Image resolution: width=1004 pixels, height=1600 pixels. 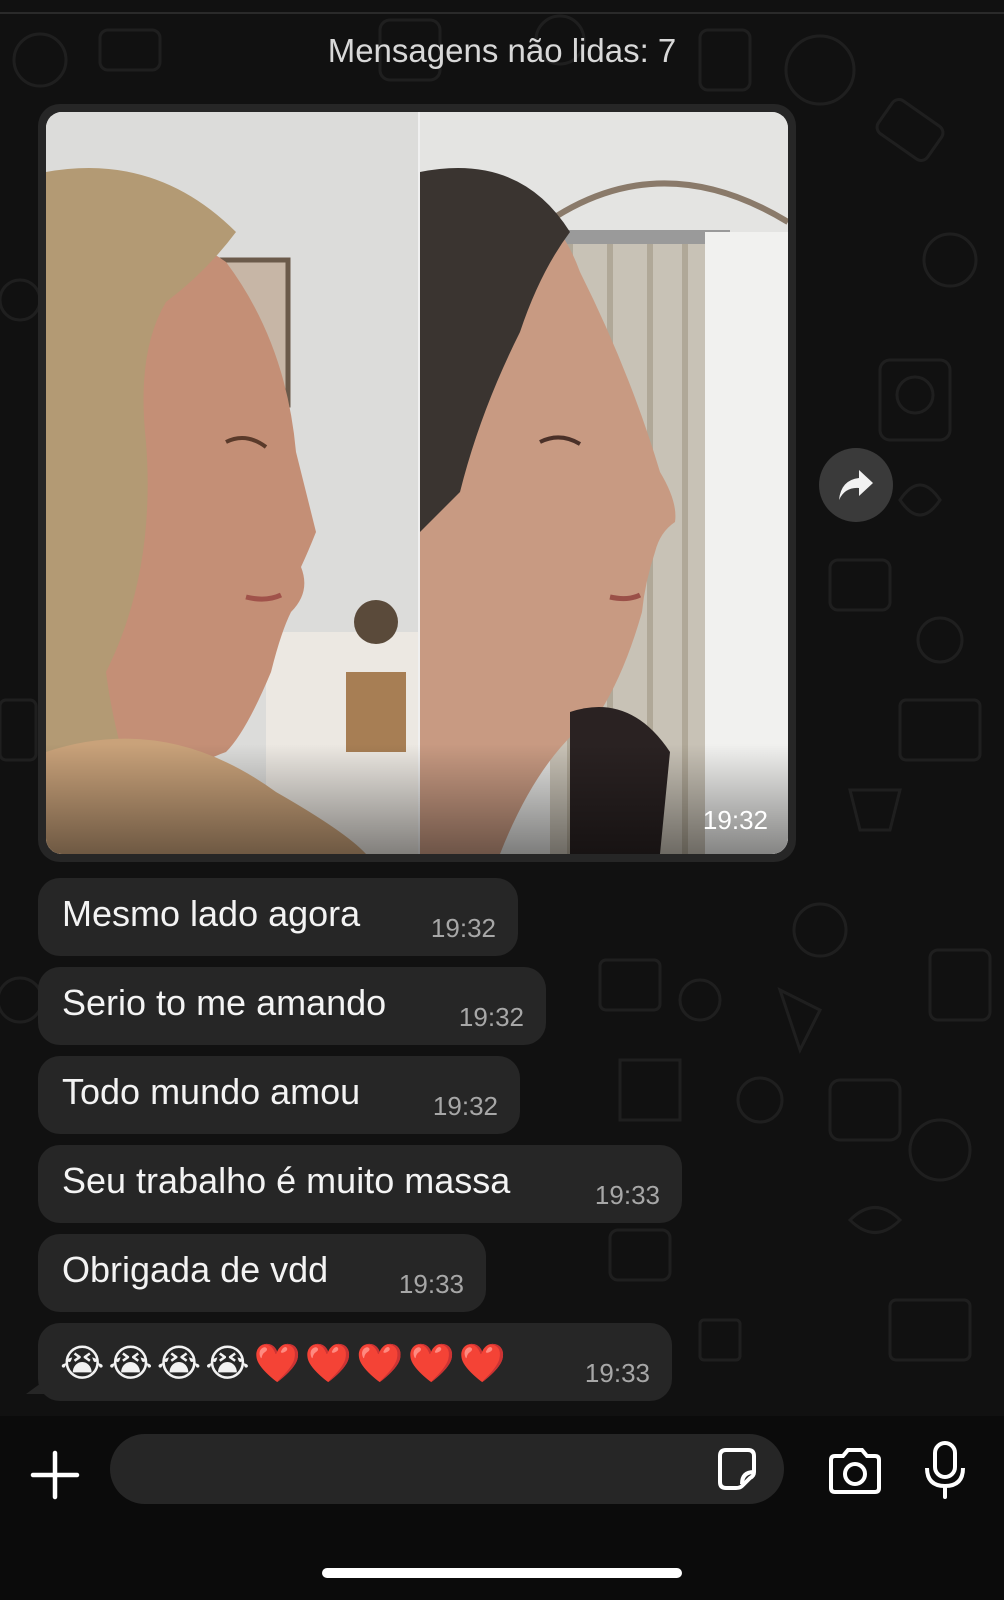 I want to click on message-bubble: Obrigada de vdd 19:33, so click(x=262, y=1273).